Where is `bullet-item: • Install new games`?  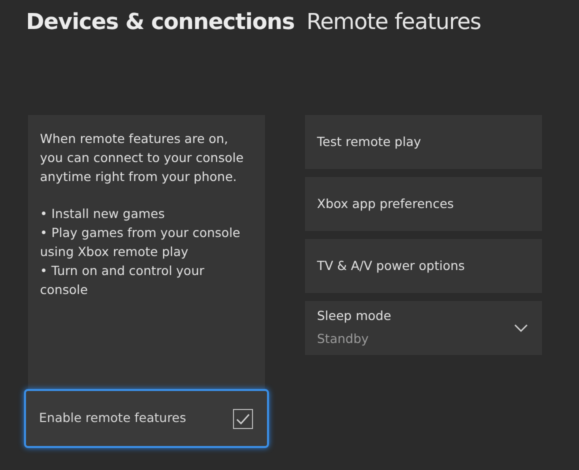 bullet-item: • Install new games is located at coordinates (103, 214).